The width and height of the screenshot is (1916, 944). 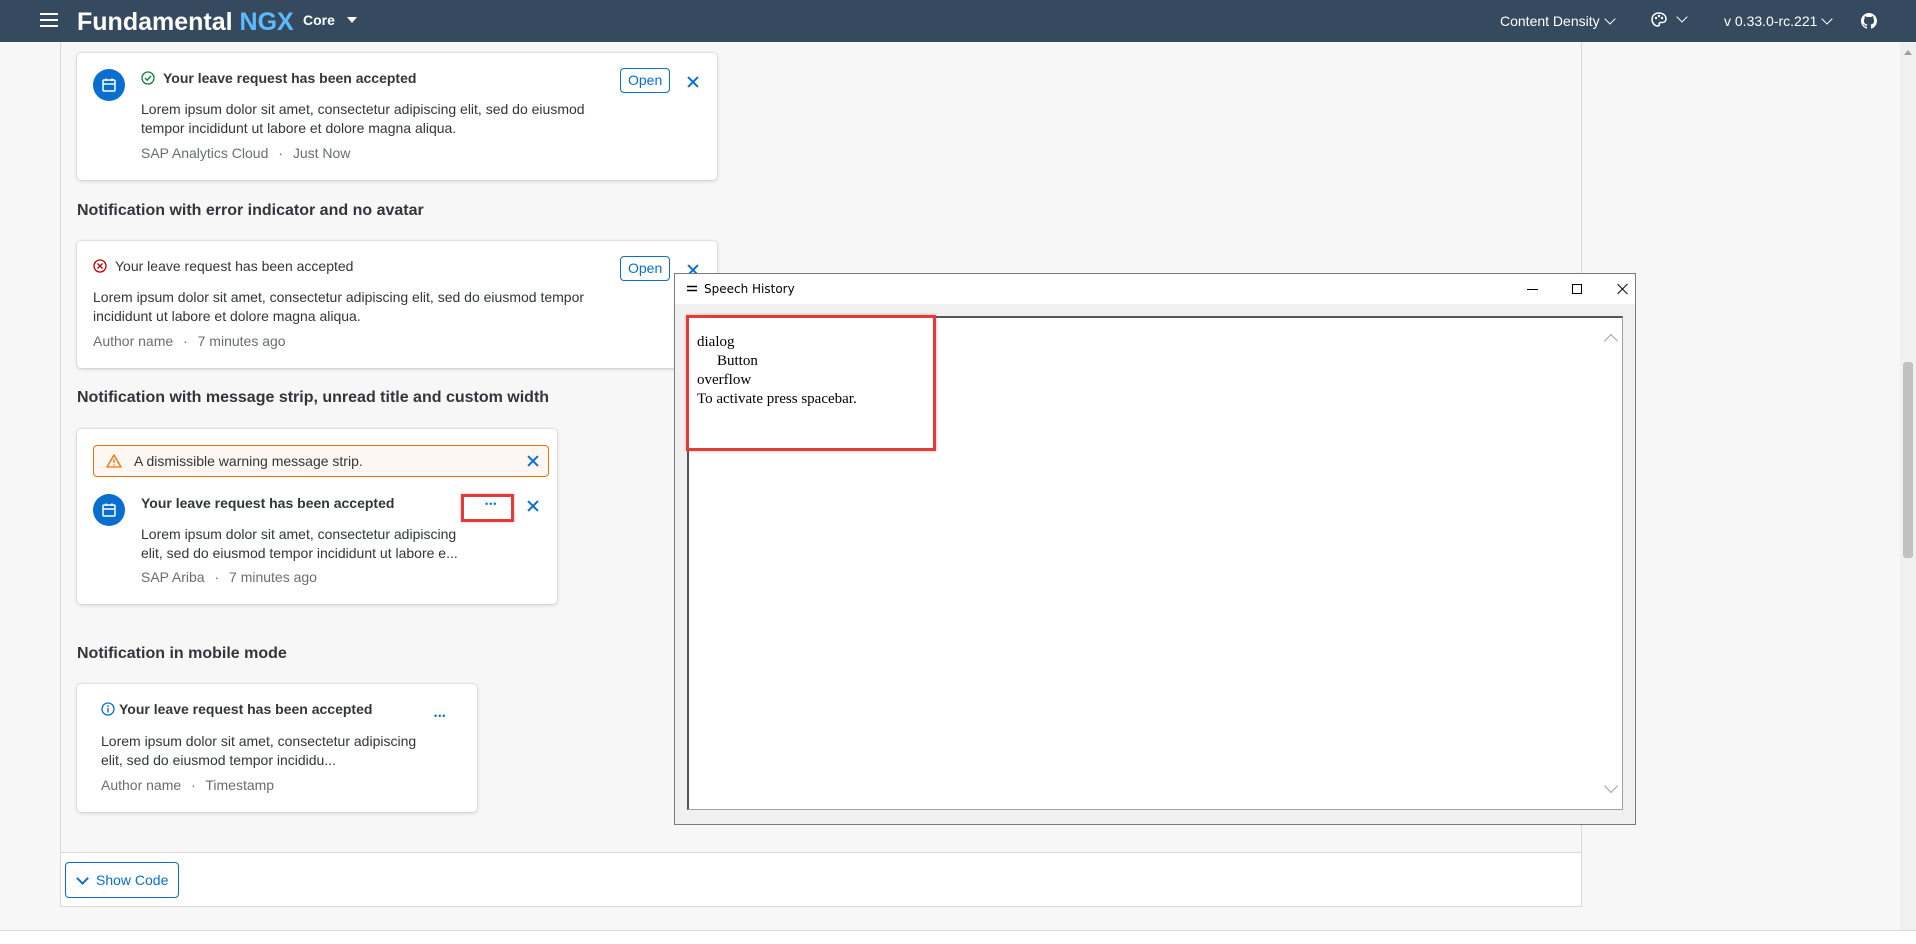 I want to click on error-icon, so click(x=100, y=266).